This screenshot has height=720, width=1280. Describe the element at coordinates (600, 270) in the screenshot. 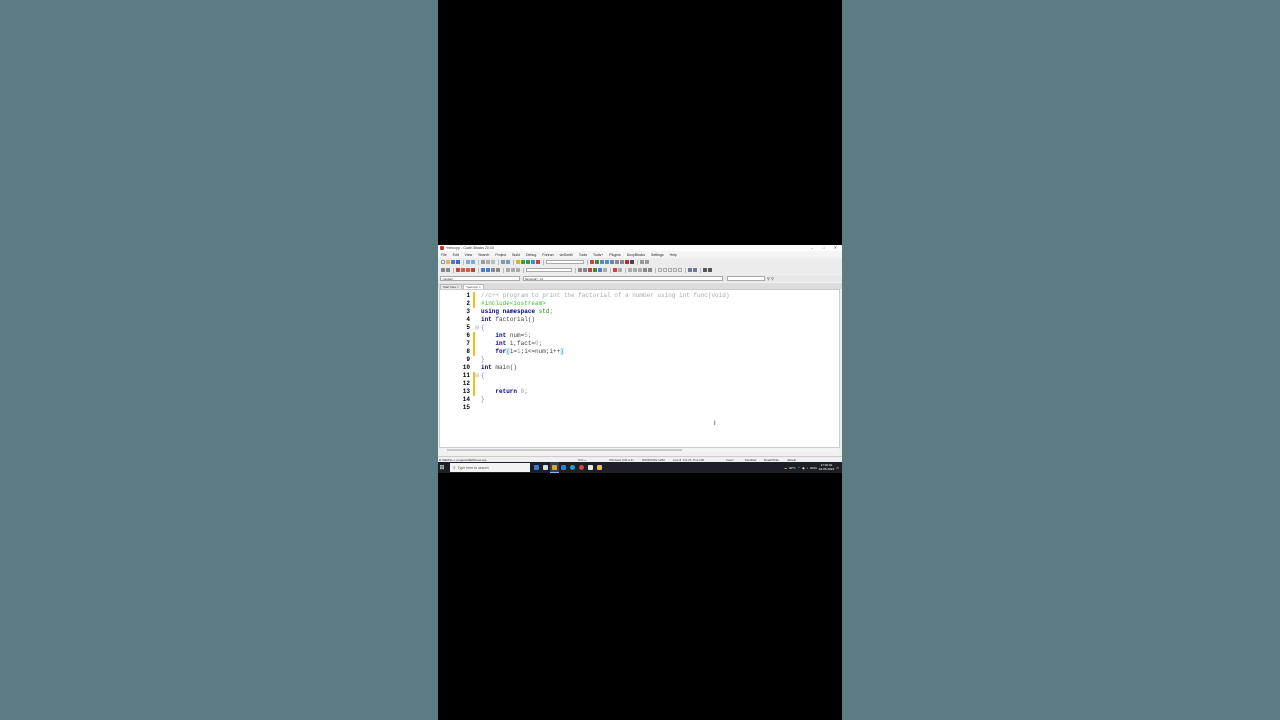

I see `whole-word-icon` at that location.